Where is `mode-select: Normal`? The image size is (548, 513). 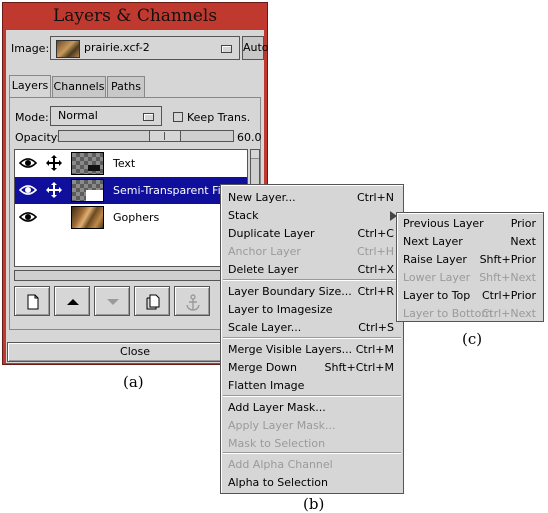
mode-select: Normal is located at coordinates (106, 116).